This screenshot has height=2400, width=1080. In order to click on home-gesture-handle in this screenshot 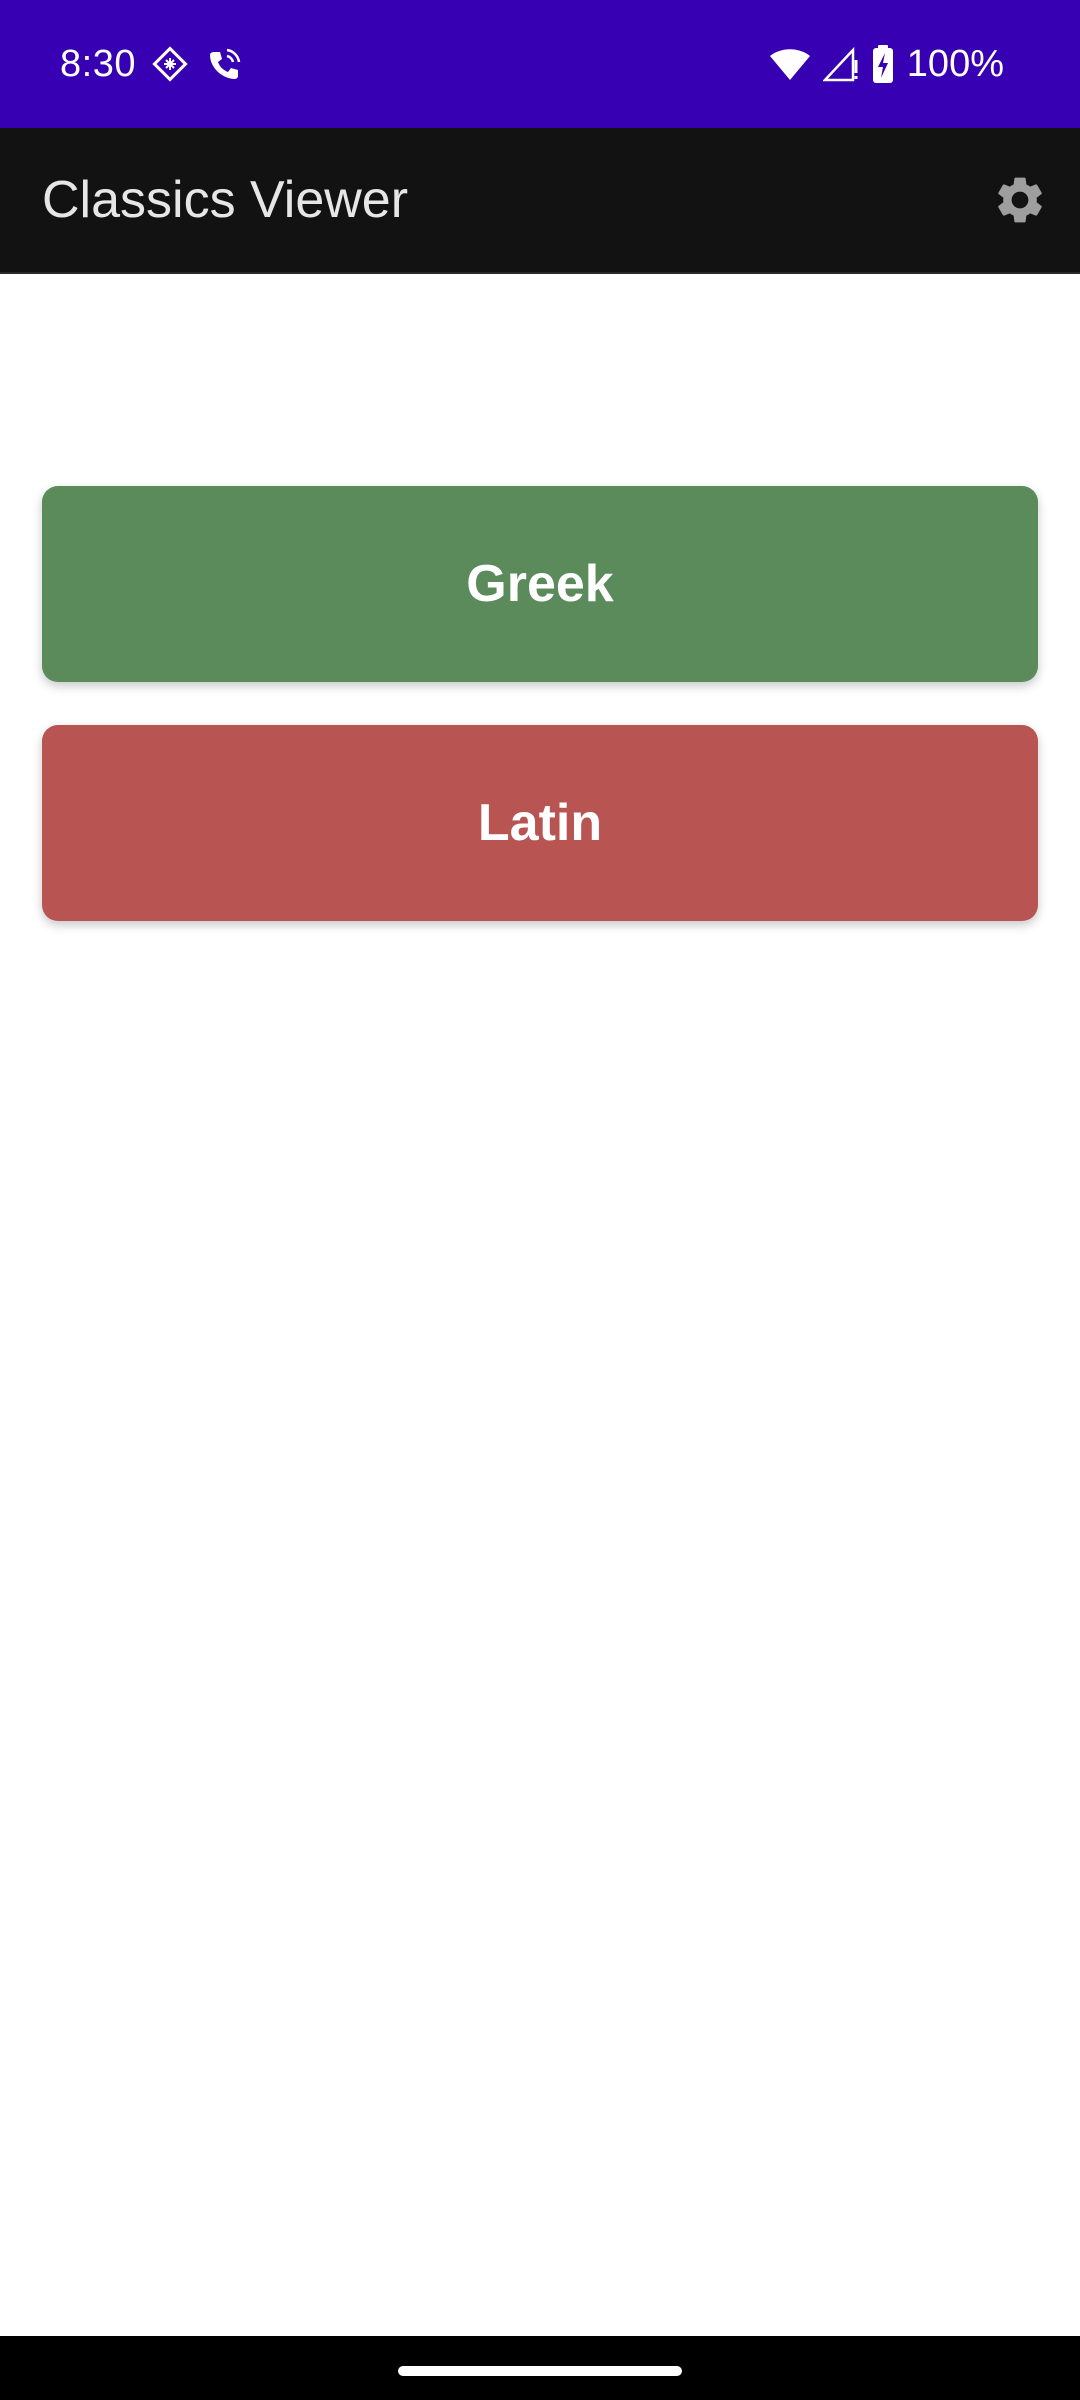, I will do `click(540, 2371)`.